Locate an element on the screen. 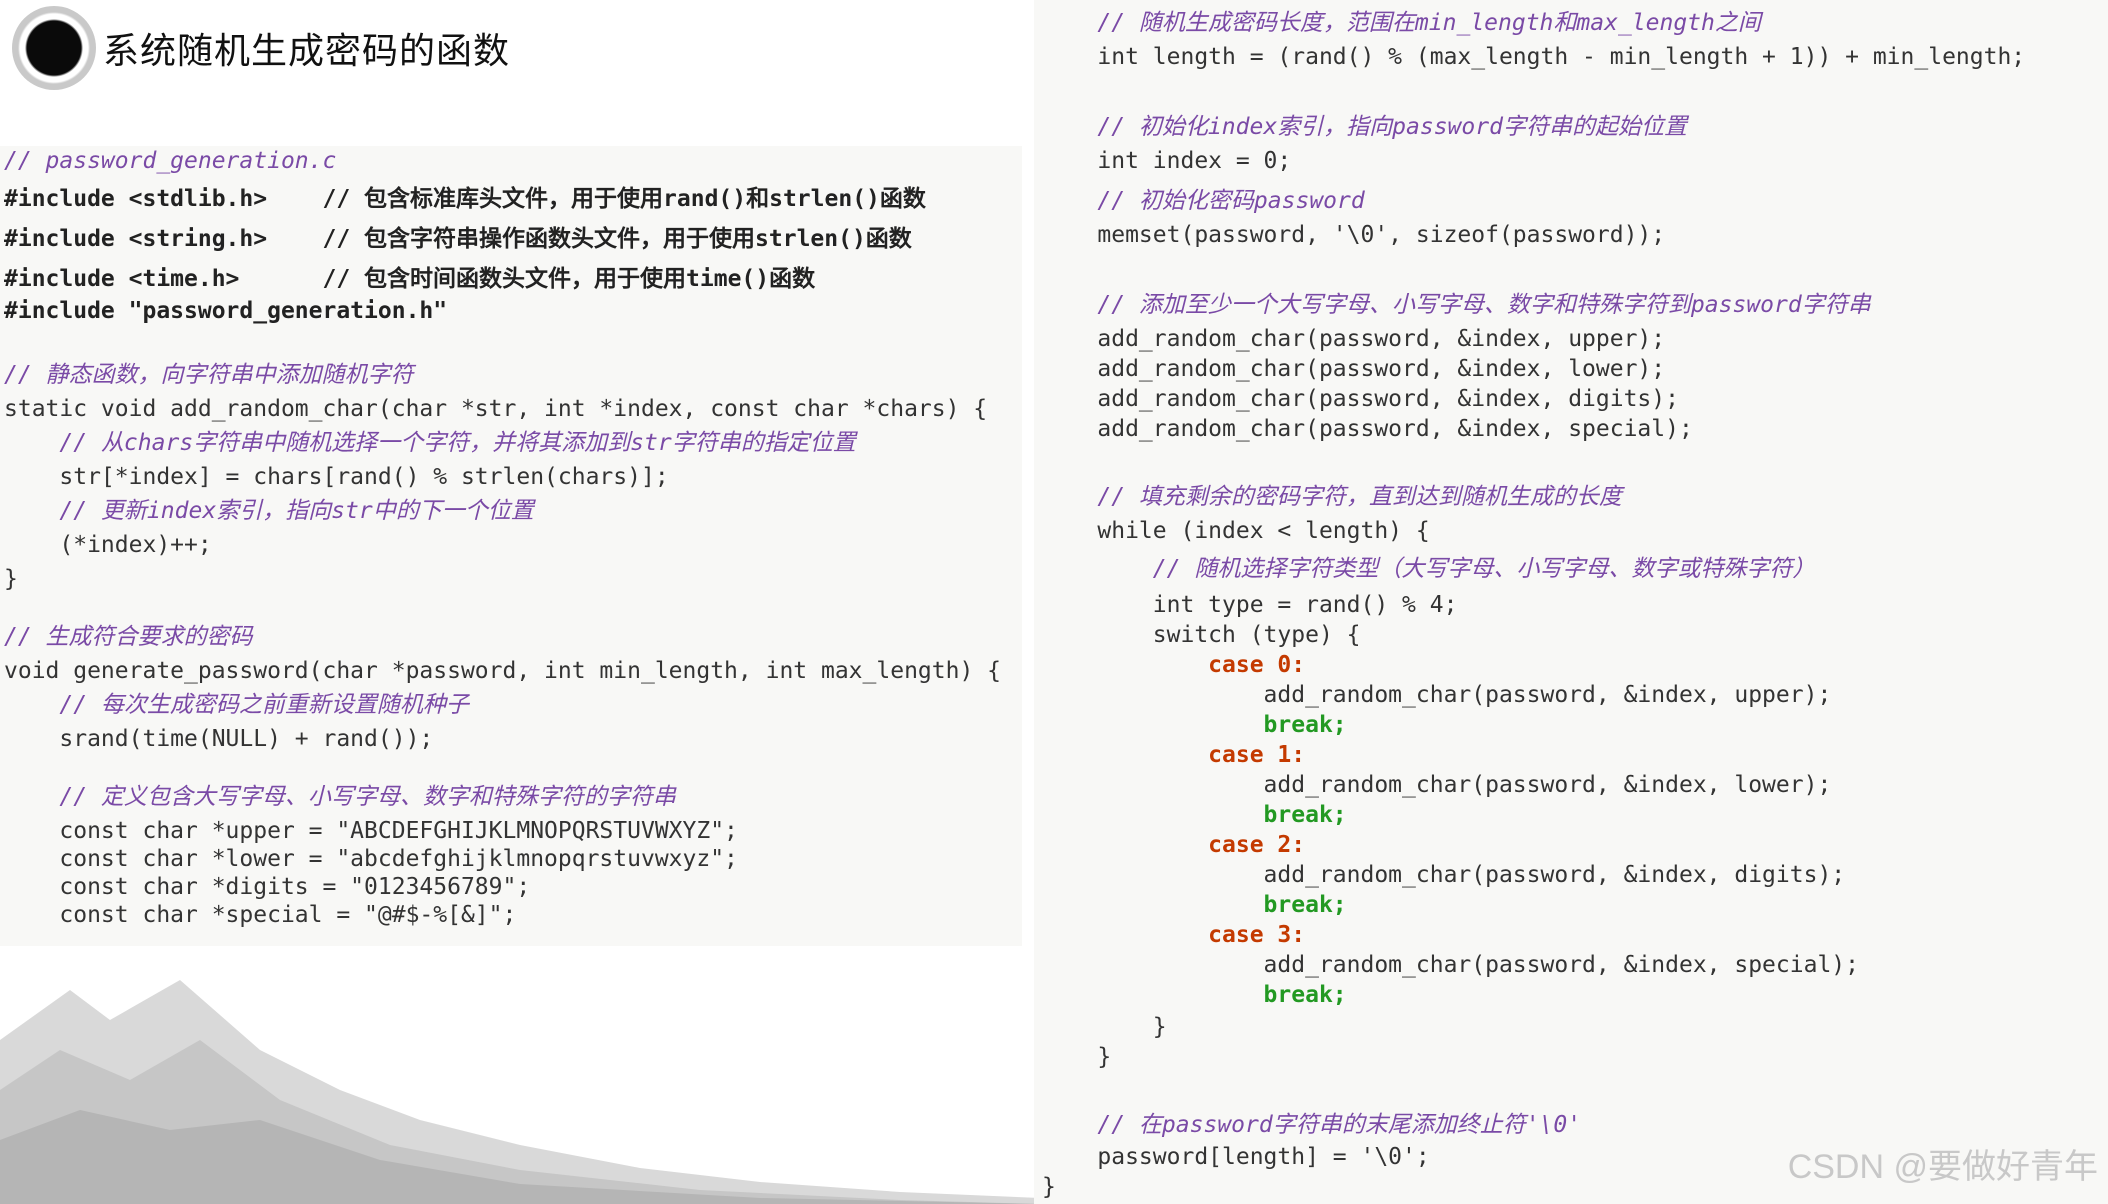  page-title: 系统随机生成密码的函数 is located at coordinates (307, 51).